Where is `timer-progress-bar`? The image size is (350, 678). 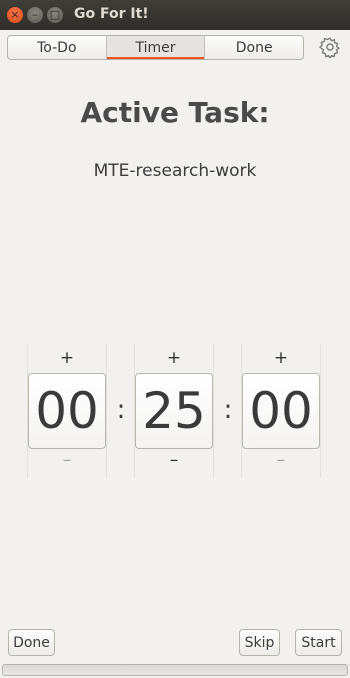
timer-progress-bar is located at coordinates (175, 670).